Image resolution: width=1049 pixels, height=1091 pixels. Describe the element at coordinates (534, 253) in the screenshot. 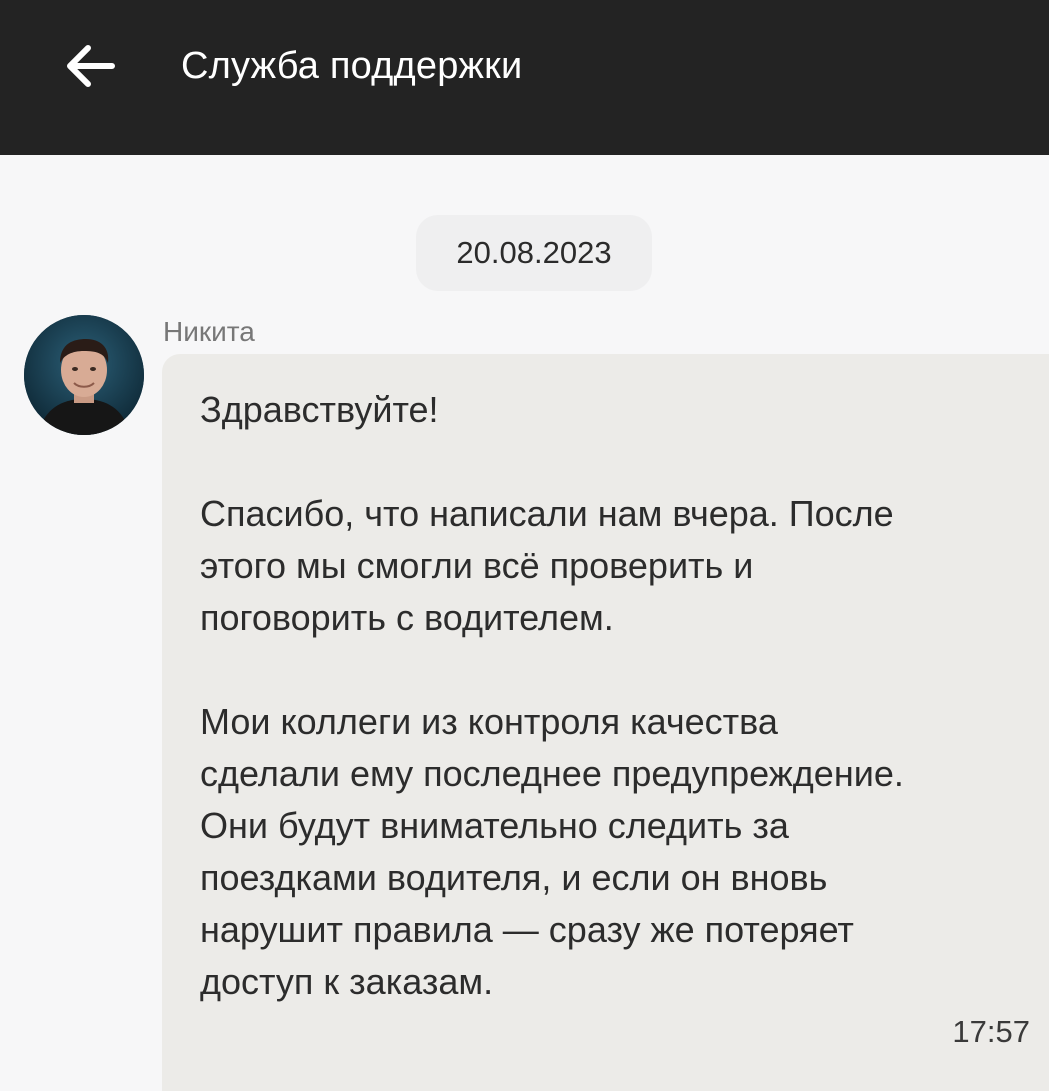

I see `date-separator: 20.08.2023` at that location.